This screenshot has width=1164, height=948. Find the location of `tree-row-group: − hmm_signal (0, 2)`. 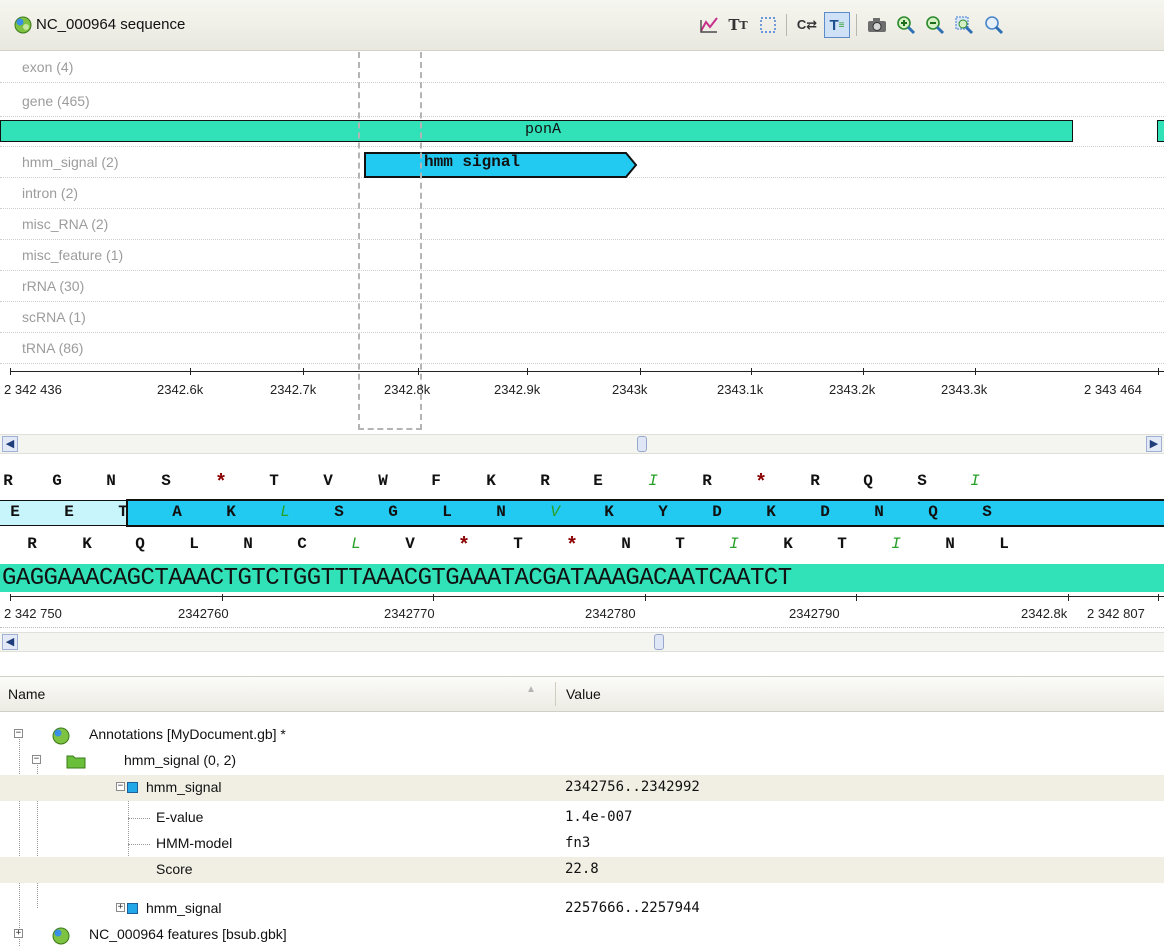

tree-row-group: − hmm_signal (0, 2) is located at coordinates (582, 761).